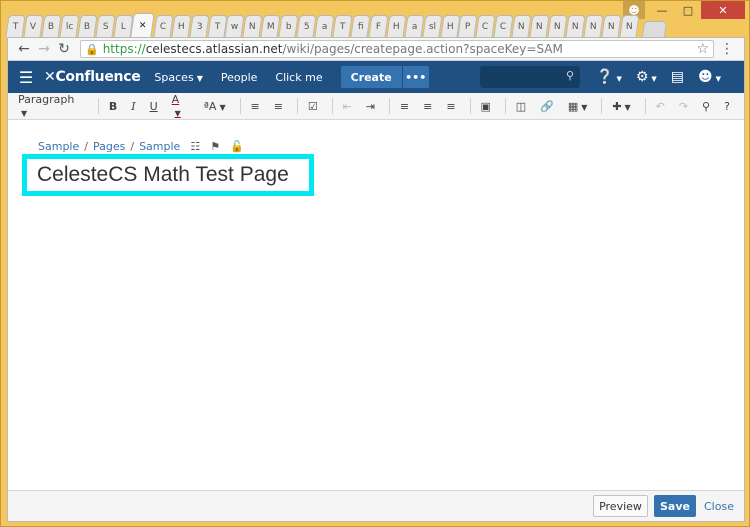 The height and width of the screenshot is (527, 750). I want to click on close-link: Close, so click(719, 506).